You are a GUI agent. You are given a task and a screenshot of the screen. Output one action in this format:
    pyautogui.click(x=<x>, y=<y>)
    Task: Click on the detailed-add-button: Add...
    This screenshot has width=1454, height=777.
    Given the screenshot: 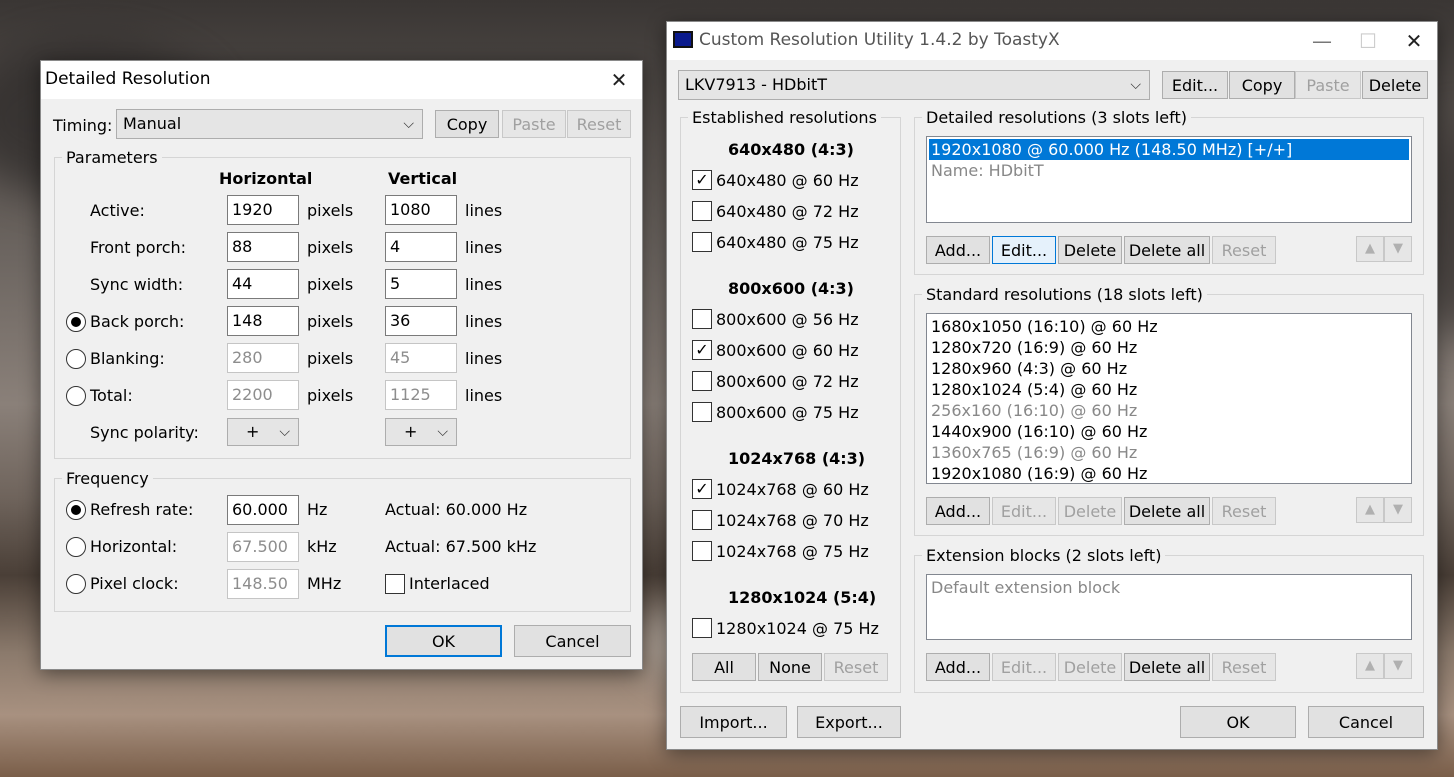 What is the action you would take?
    pyautogui.click(x=958, y=250)
    